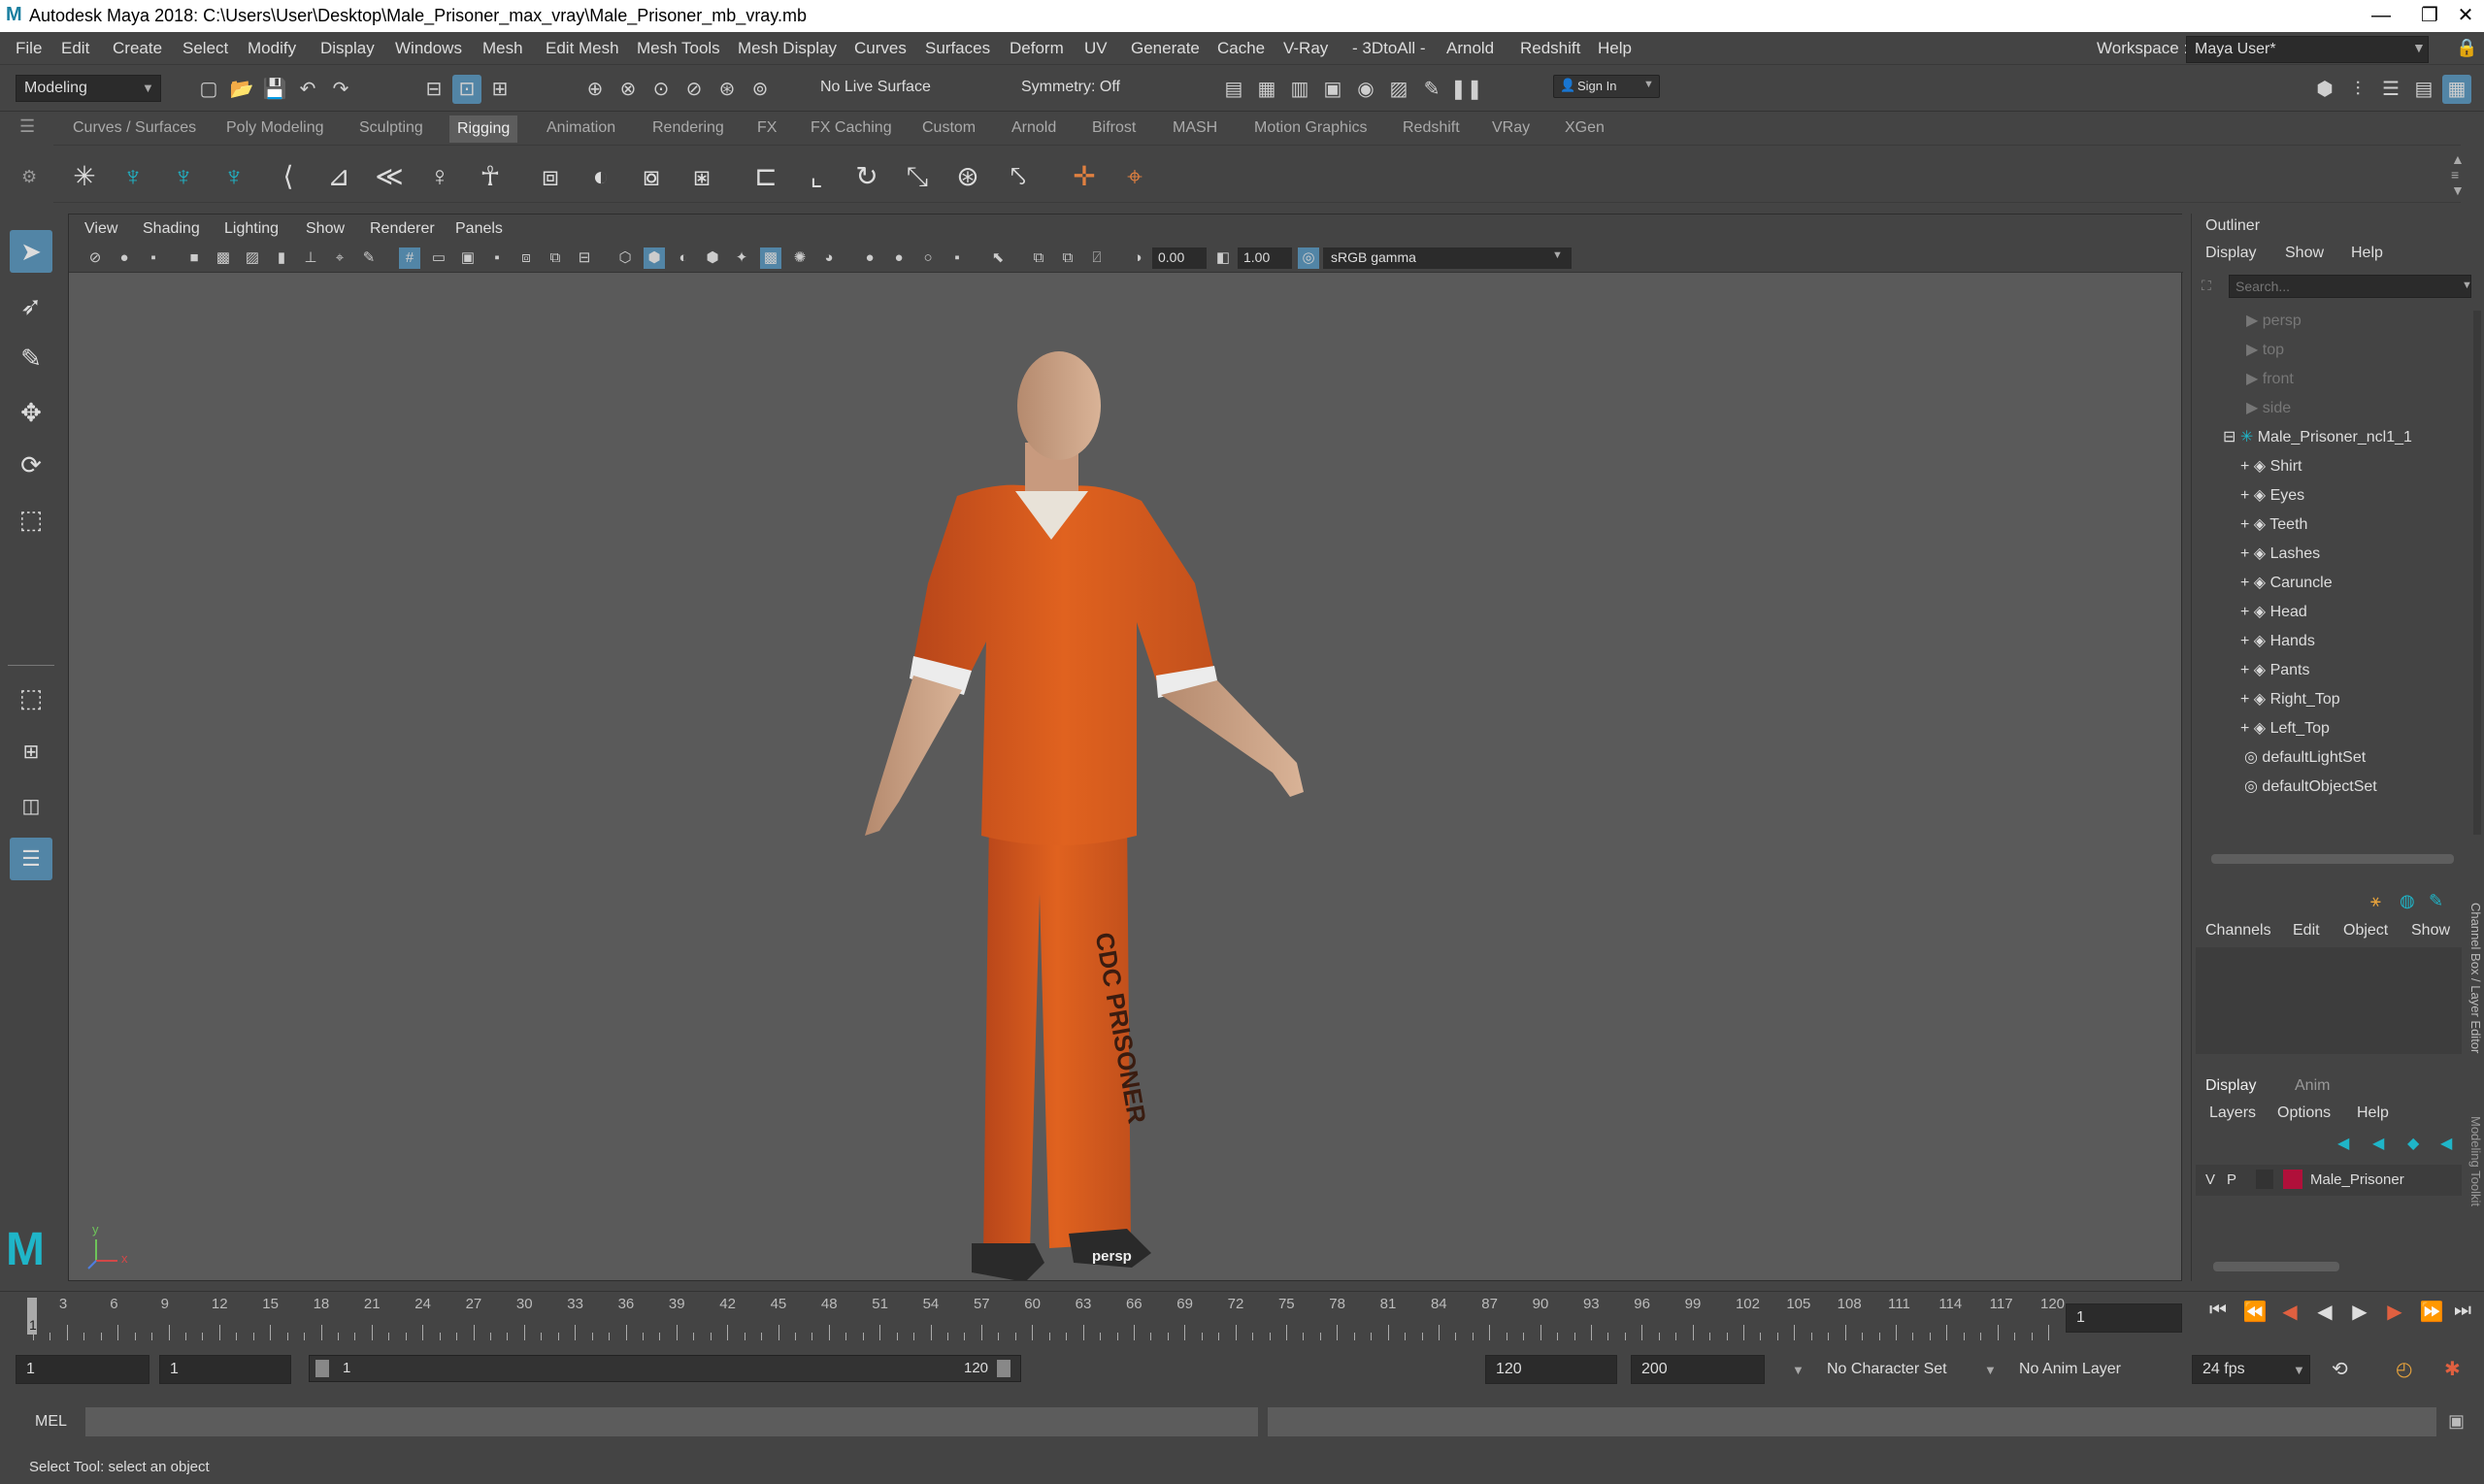 Image resolution: width=2484 pixels, height=1484 pixels. I want to click on channel-menu-edit: Edit, so click(2306, 931).